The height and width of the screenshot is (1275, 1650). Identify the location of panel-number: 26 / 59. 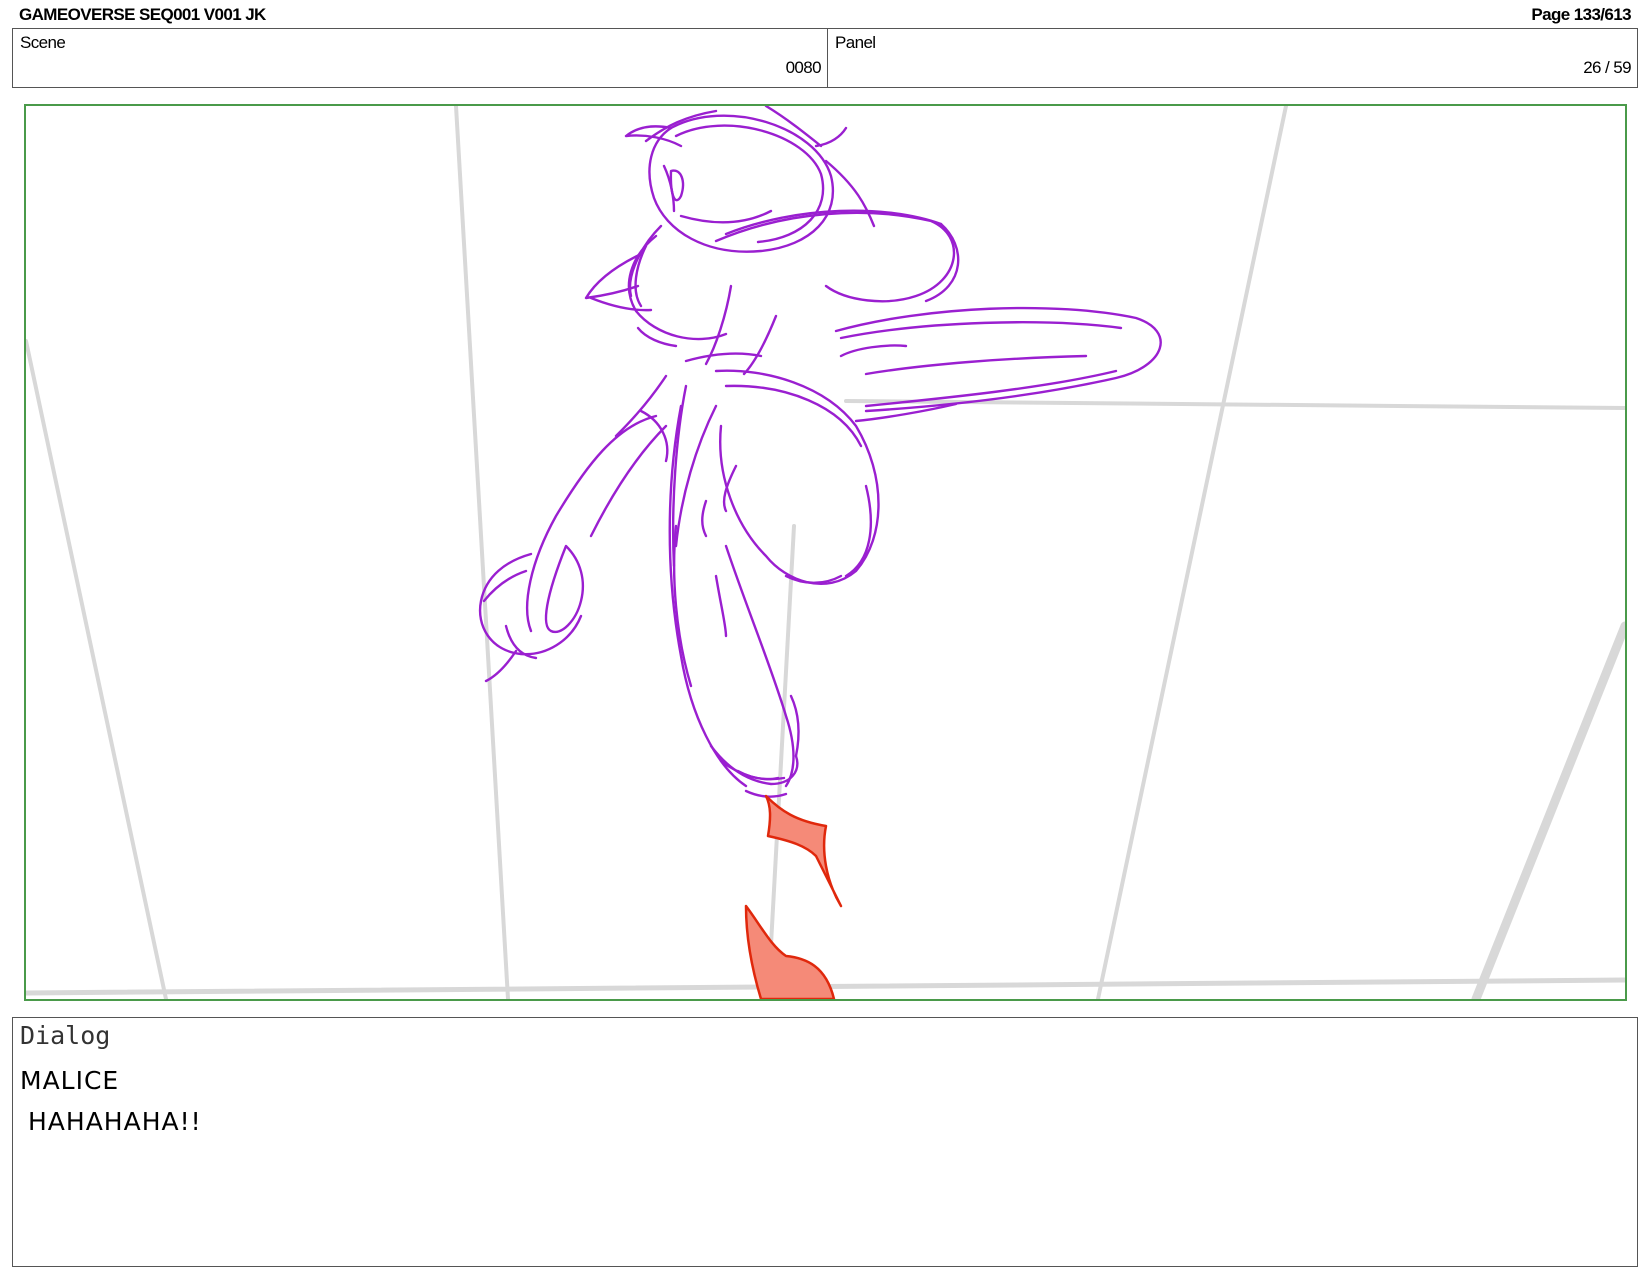
(1607, 67).